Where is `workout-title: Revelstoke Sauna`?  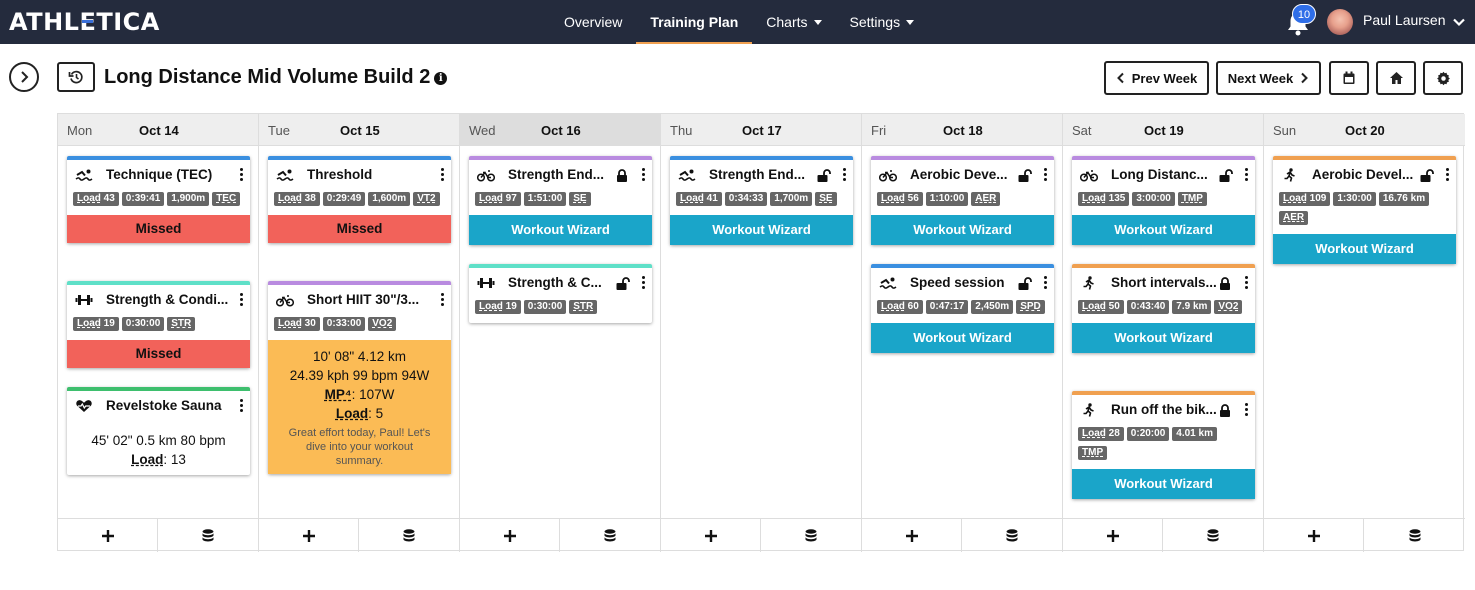
workout-title: Revelstoke Sauna is located at coordinates (164, 405).